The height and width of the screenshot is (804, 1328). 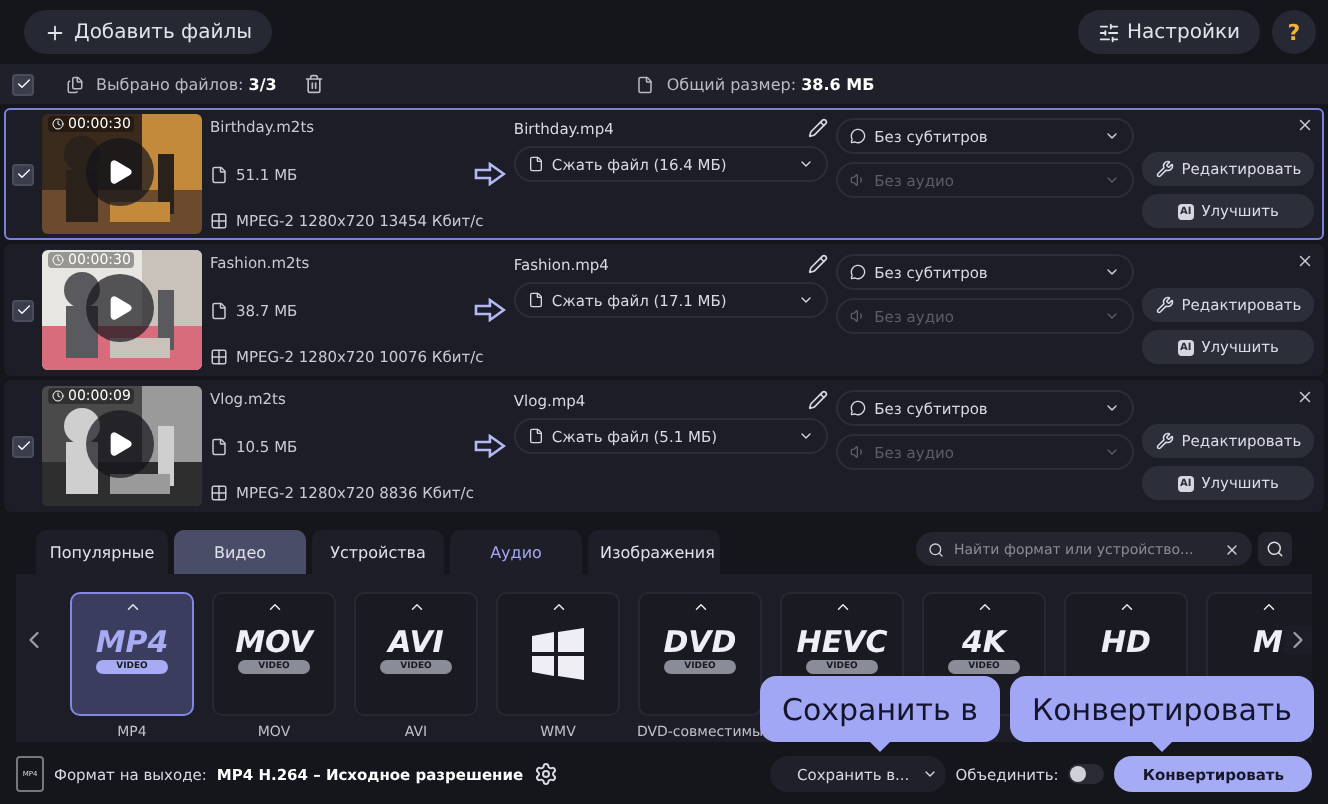 I want to click on select-all-checkbox, so click(x=23, y=84).